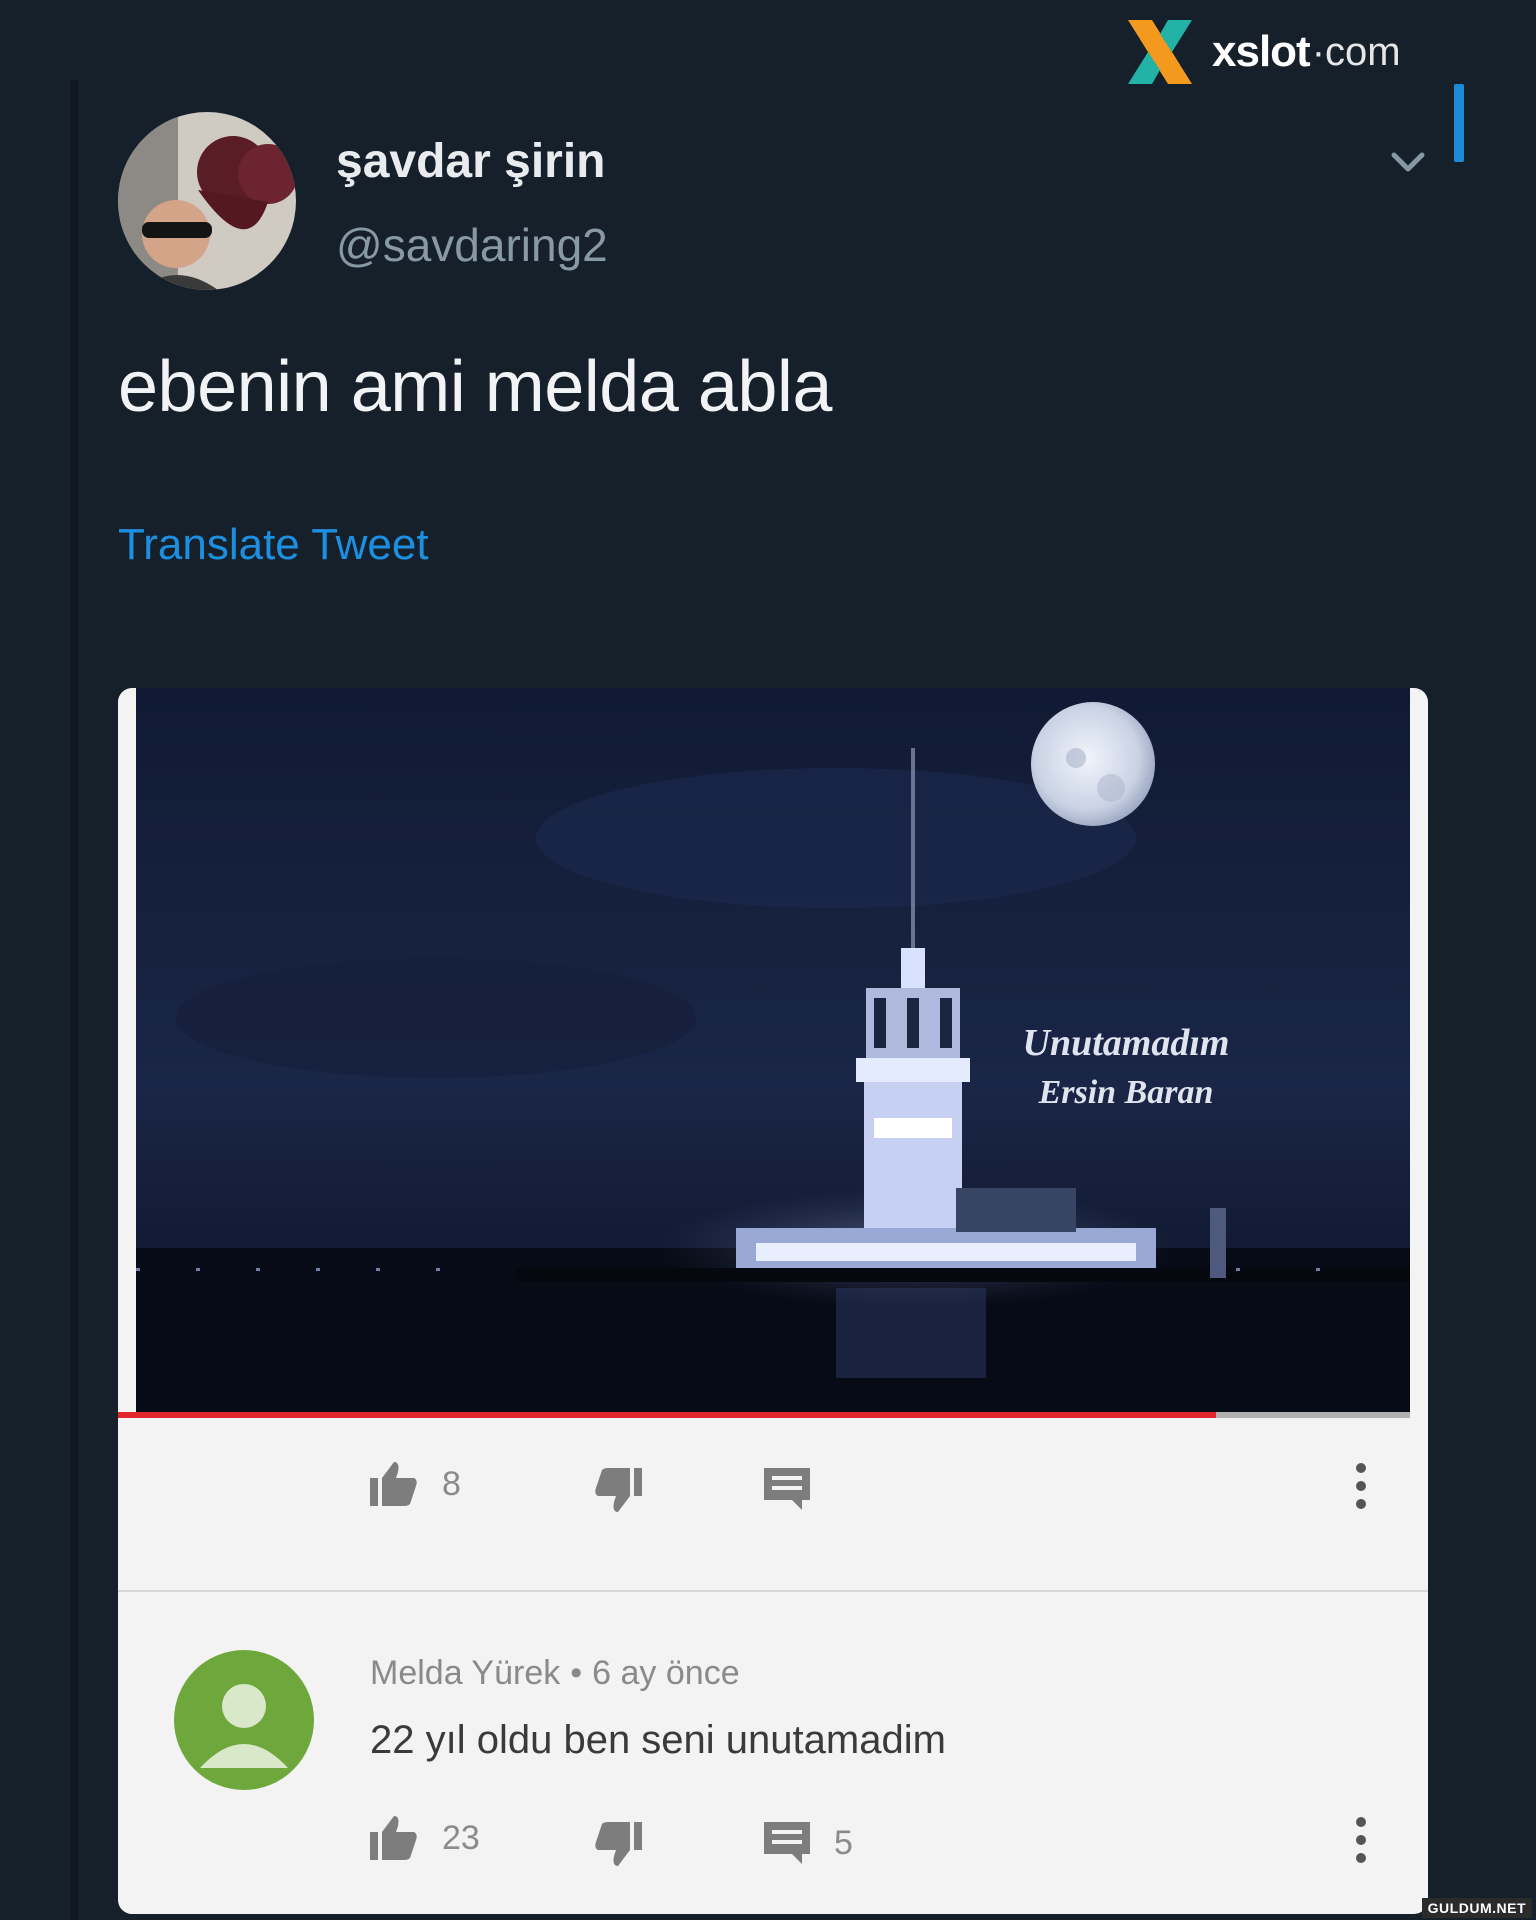 This screenshot has width=1536, height=1920. I want to click on video-title-overlay: Unutamadım Ersin Baran, so click(1126, 1068).